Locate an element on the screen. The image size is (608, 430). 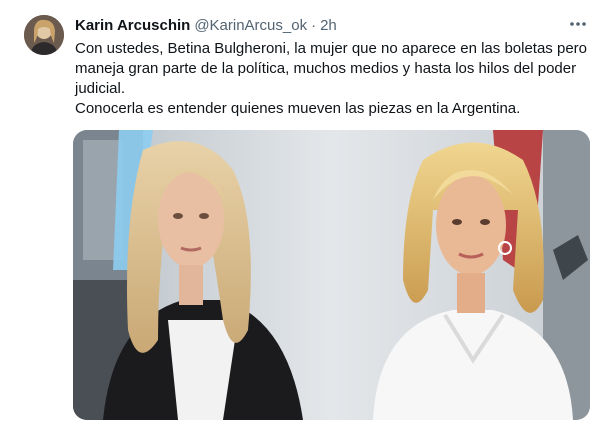
tweet-header: Karin Arcuschin @KarinArcus_ok · 2h is located at coordinates (206, 25).